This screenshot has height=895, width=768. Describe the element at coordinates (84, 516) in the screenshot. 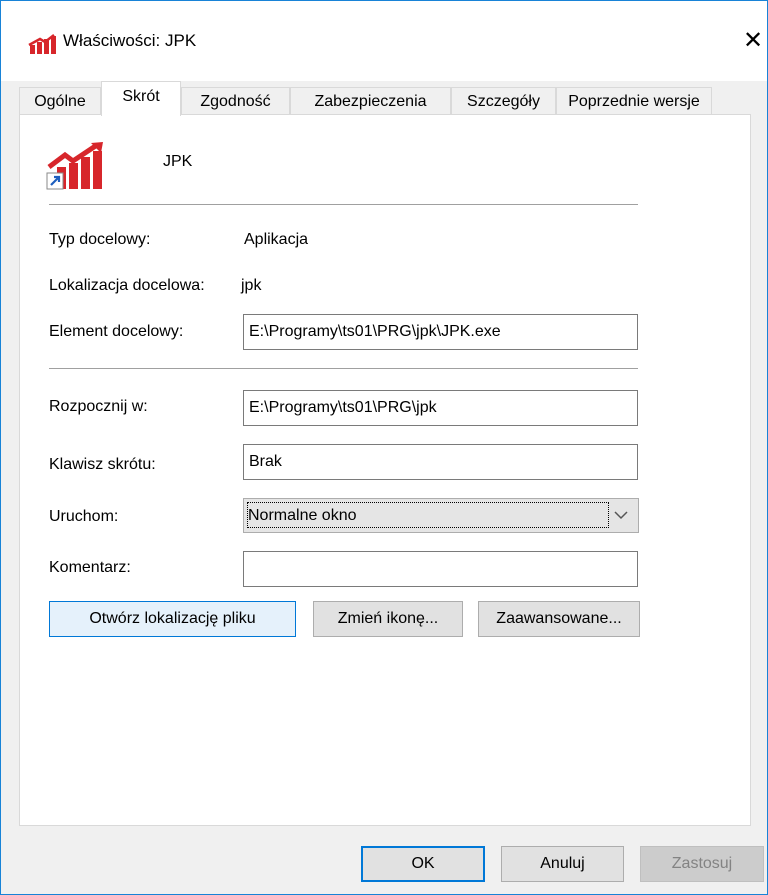

I see `run-label: Uruchom:` at that location.